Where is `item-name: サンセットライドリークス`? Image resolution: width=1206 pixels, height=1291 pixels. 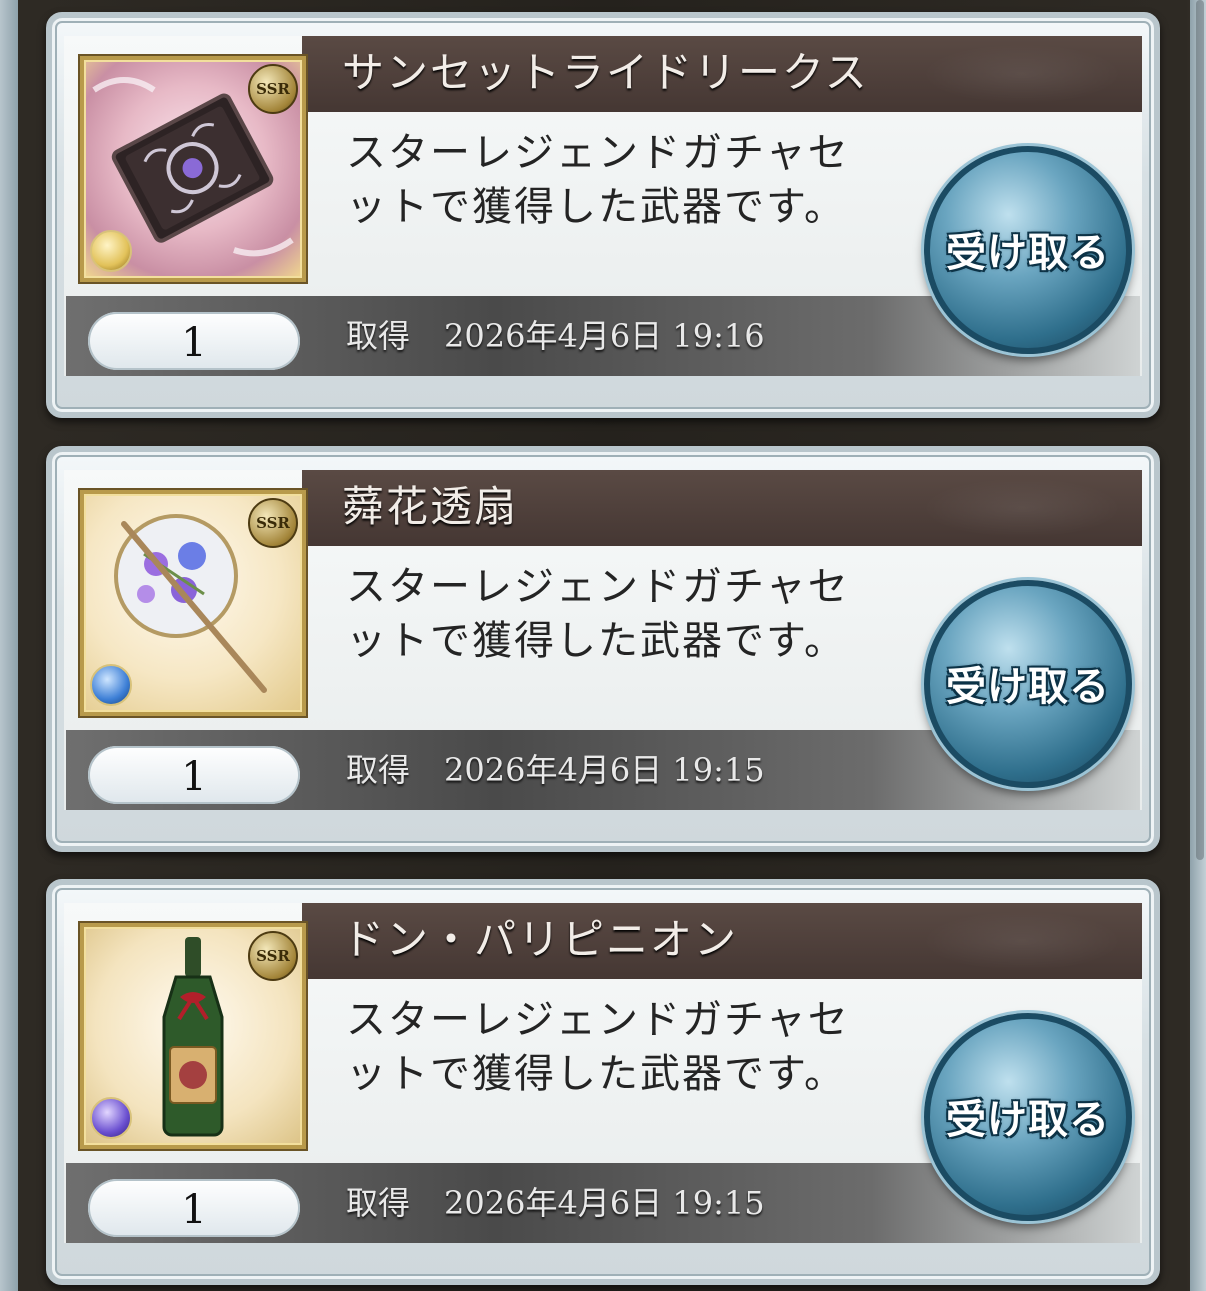
item-name: サンセットライドリークス is located at coordinates (605, 72).